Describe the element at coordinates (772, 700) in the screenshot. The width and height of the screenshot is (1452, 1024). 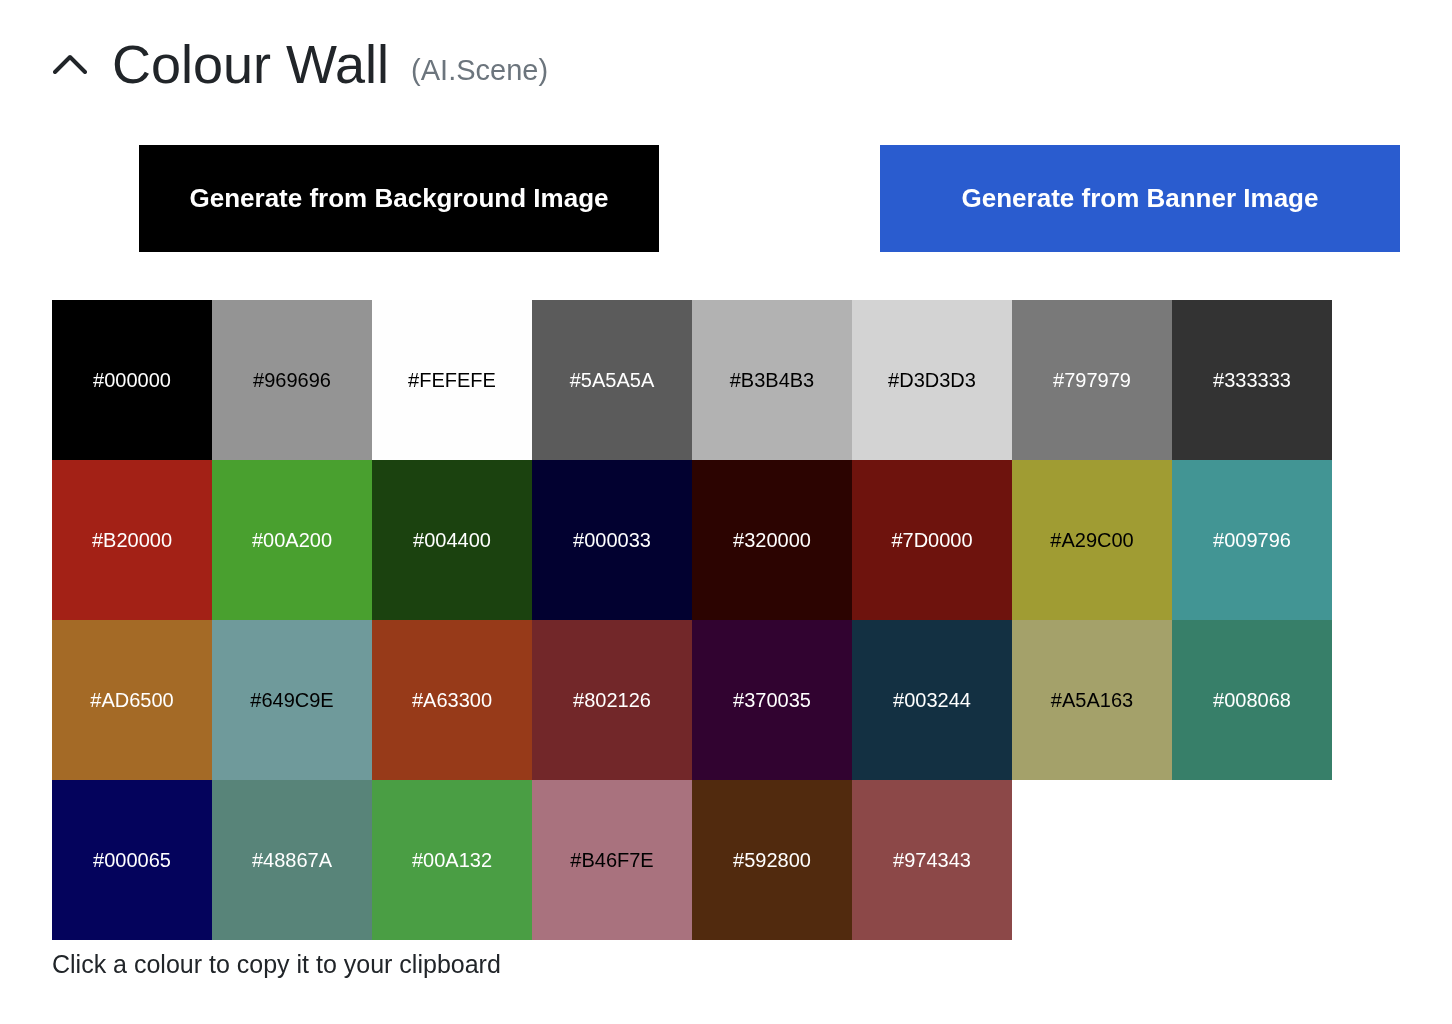
I see `colour-swatch: #370035` at that location.